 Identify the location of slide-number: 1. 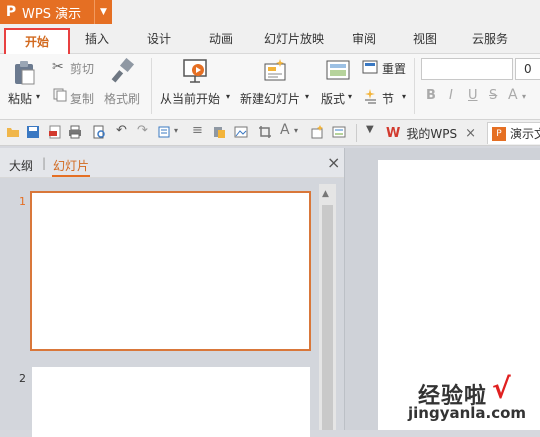
(22, 201).